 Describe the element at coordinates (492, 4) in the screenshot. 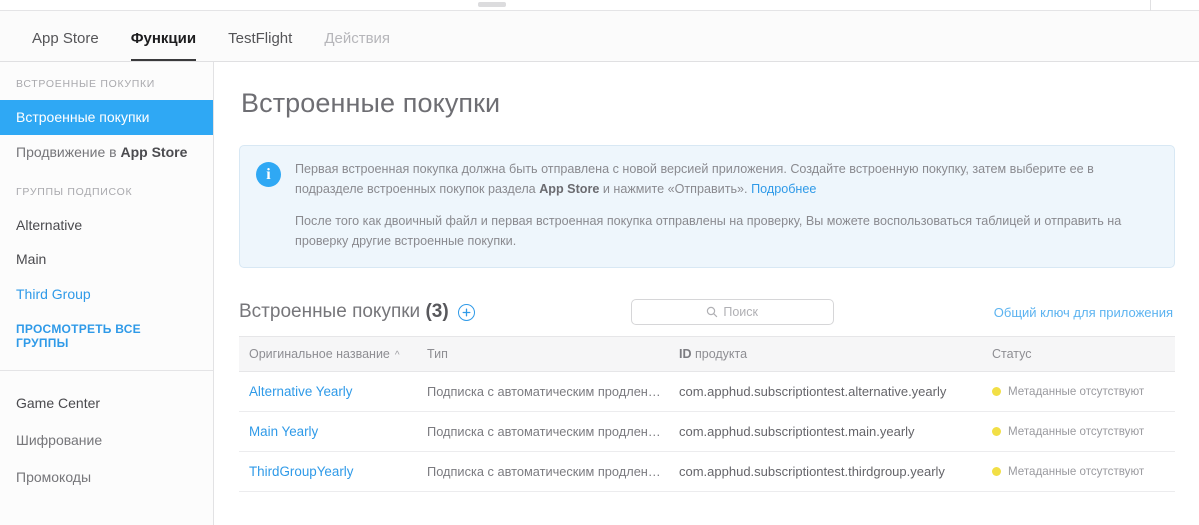

I see `cutoff-element` at that location.